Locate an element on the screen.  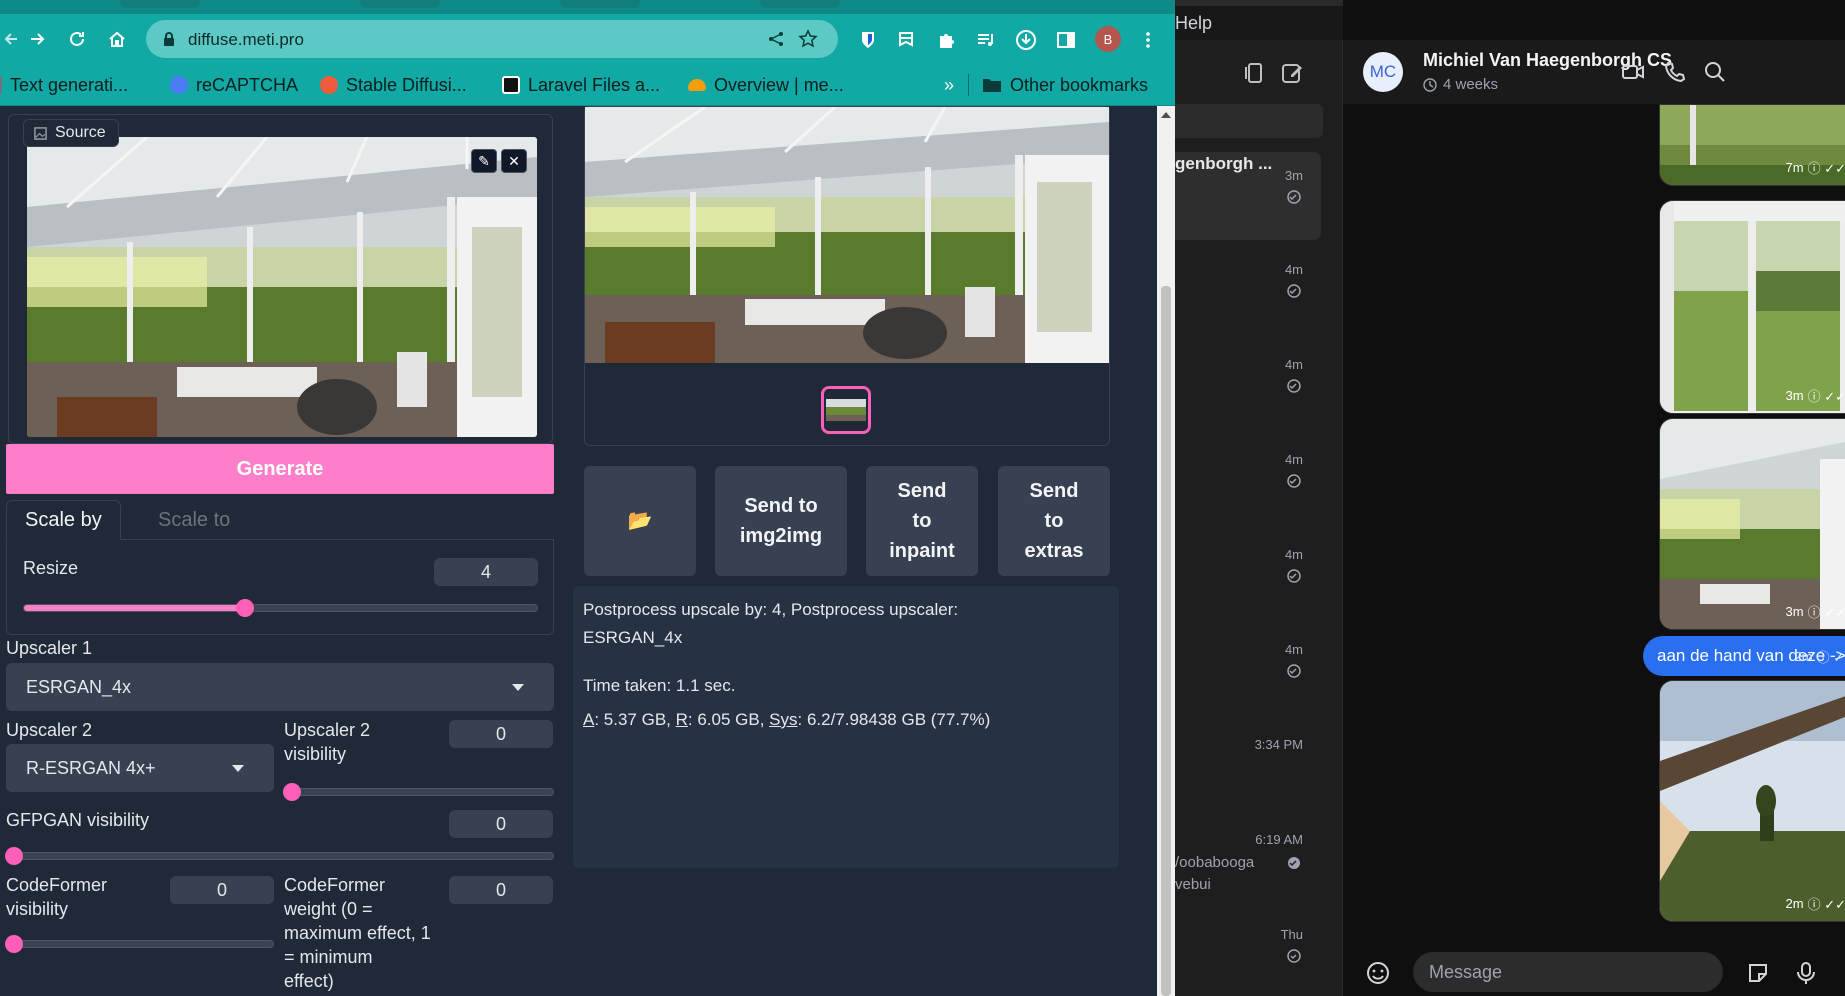
compose-icon is located at coordinates (1293, 73).